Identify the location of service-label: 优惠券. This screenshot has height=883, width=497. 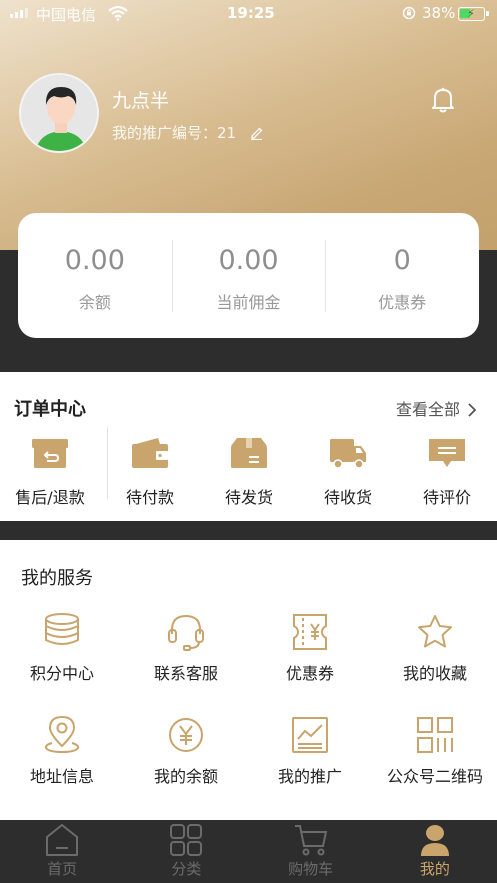
(309, 673).